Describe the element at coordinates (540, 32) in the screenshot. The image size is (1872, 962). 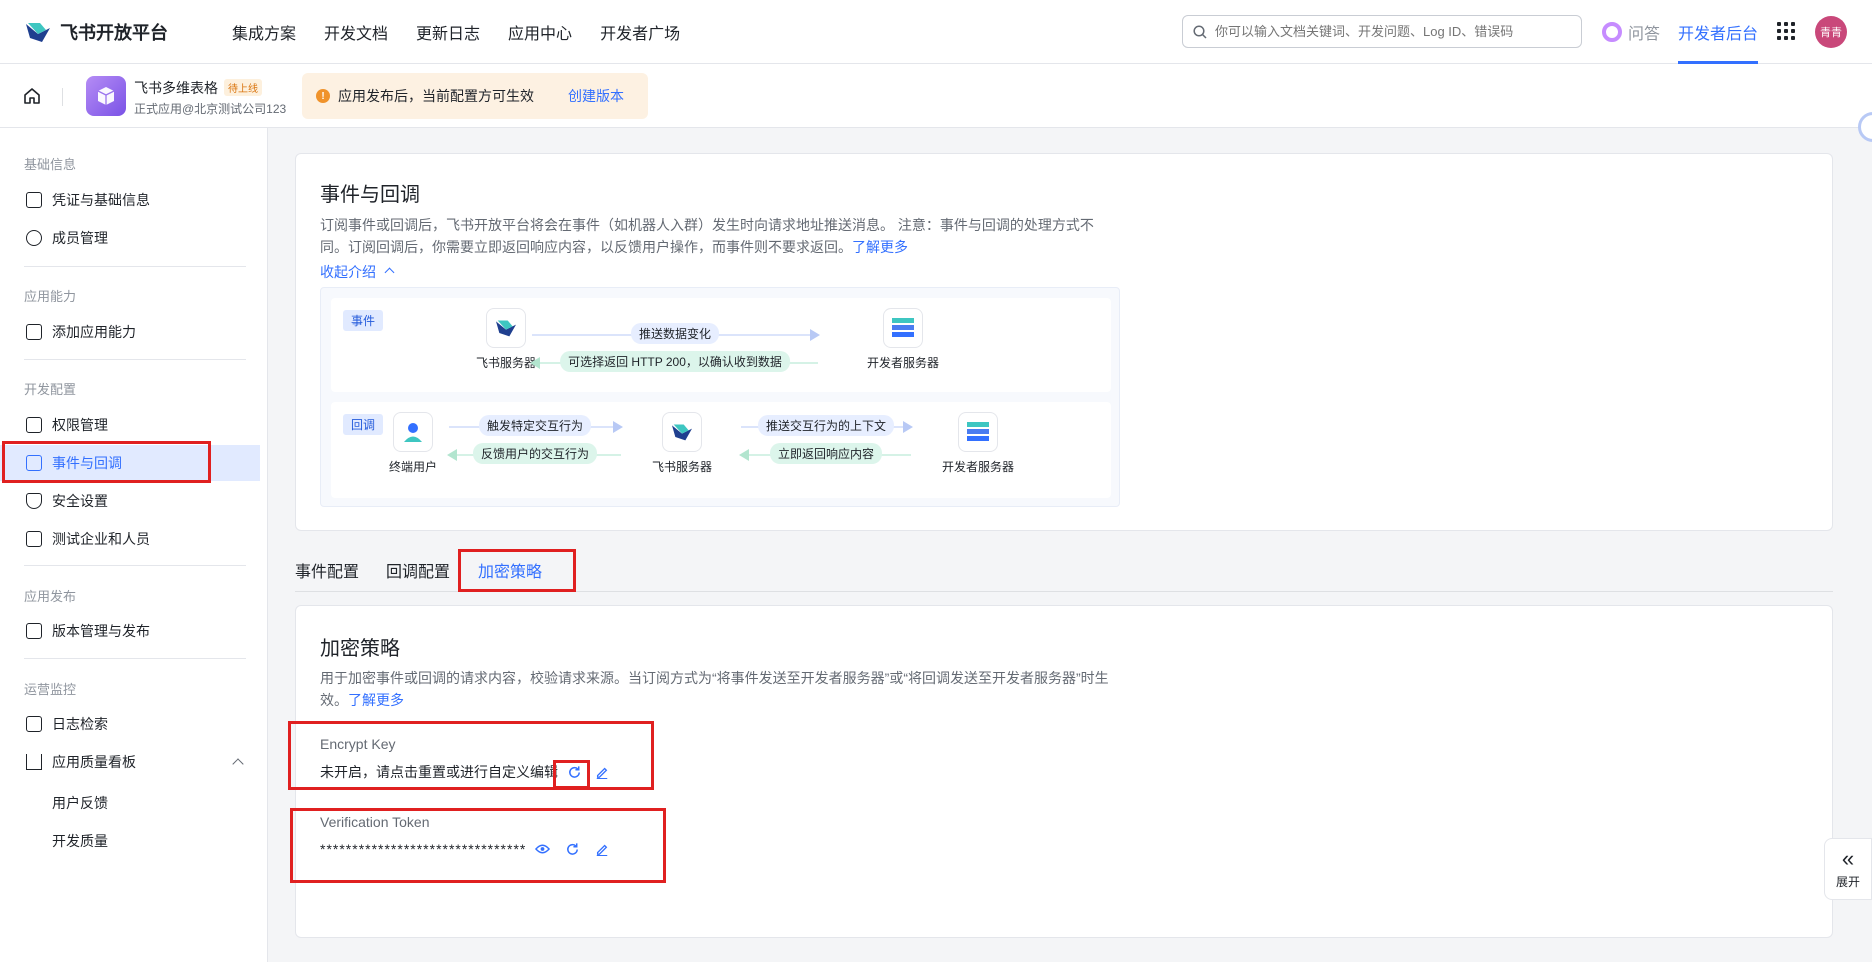
I see `nav-app-center: 应用中心` at that location.